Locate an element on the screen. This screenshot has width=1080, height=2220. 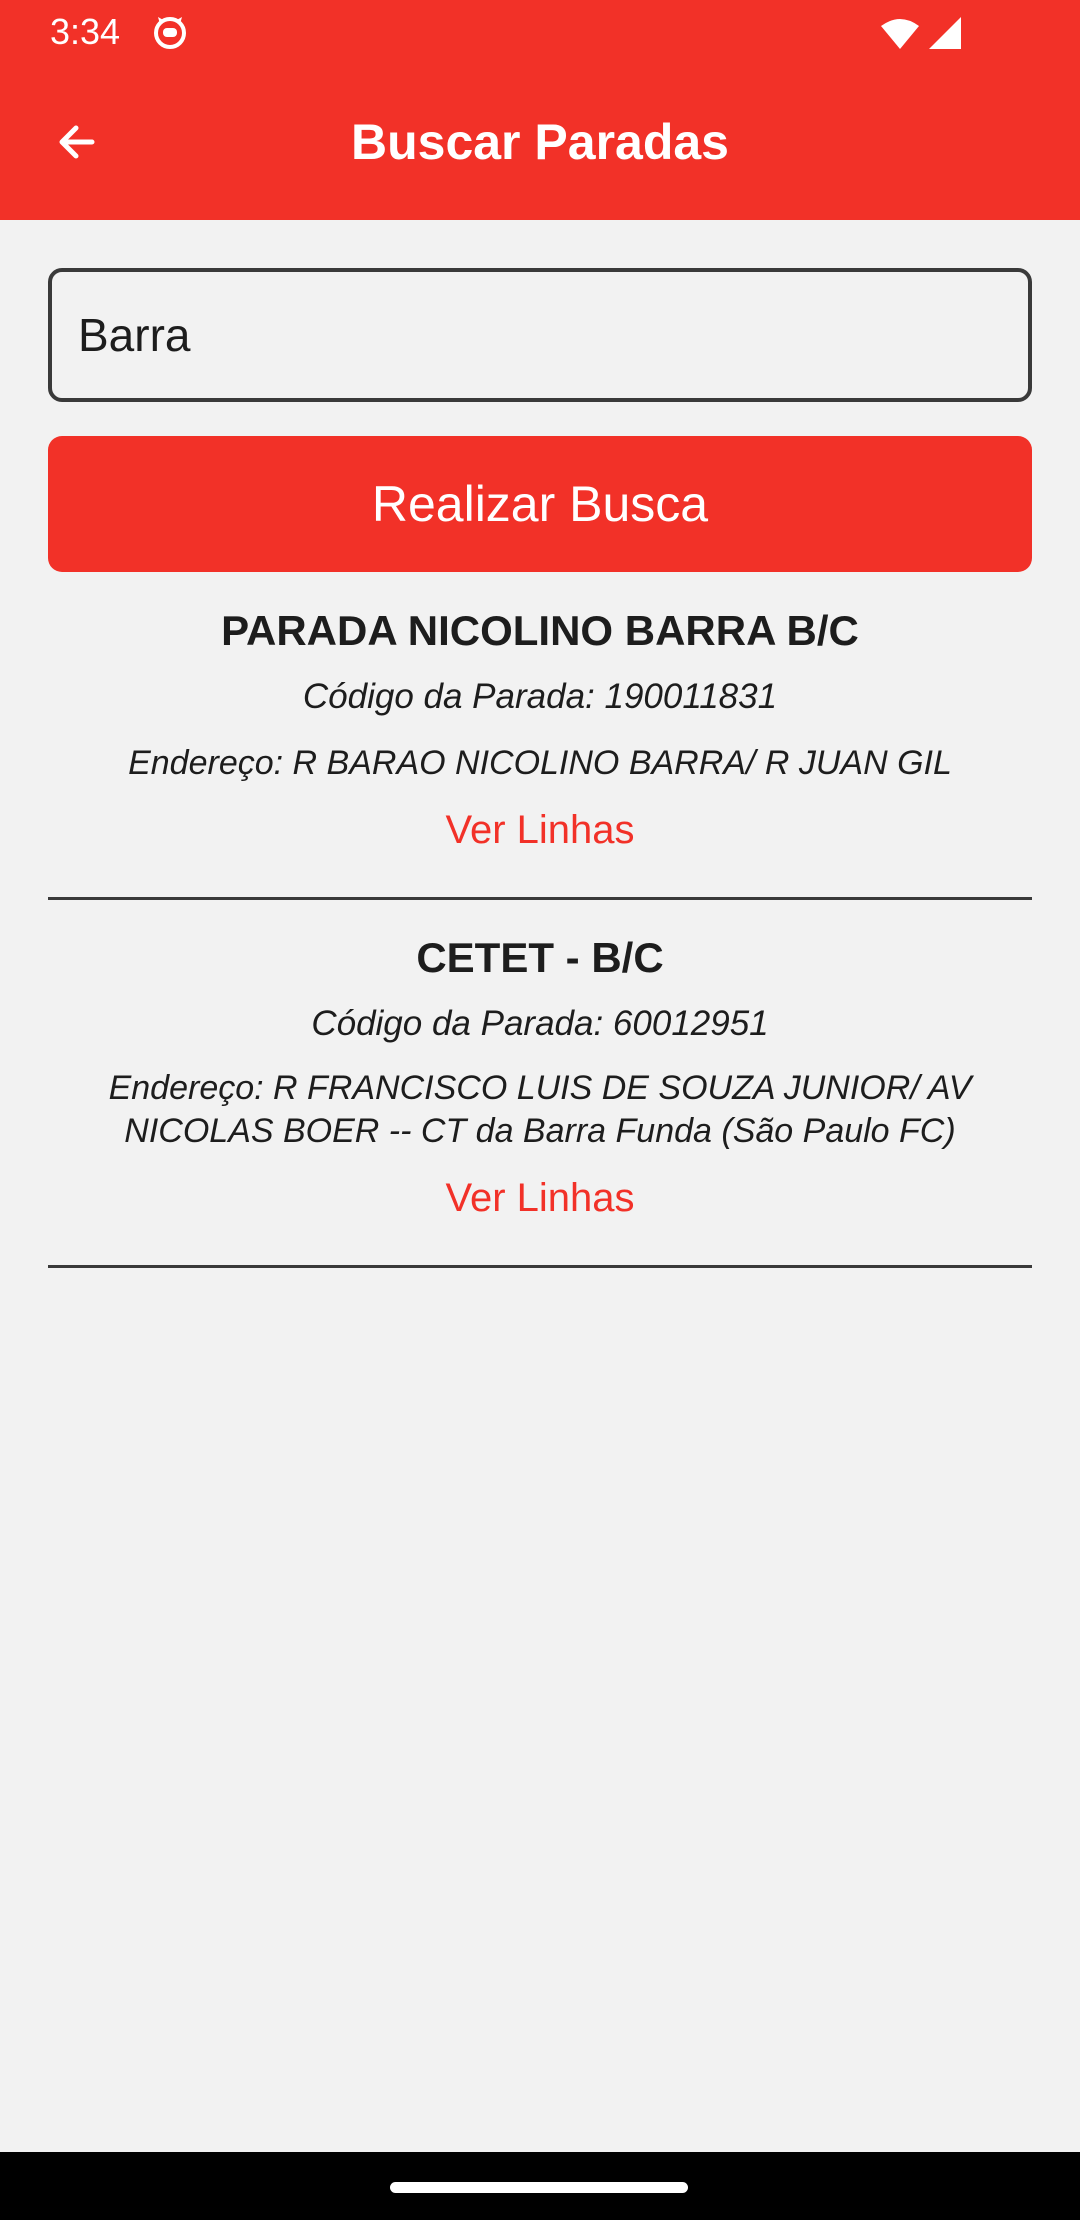
stop-name: PARADA NICOLINO BARRA B/C is located at coordinates (540, 630).